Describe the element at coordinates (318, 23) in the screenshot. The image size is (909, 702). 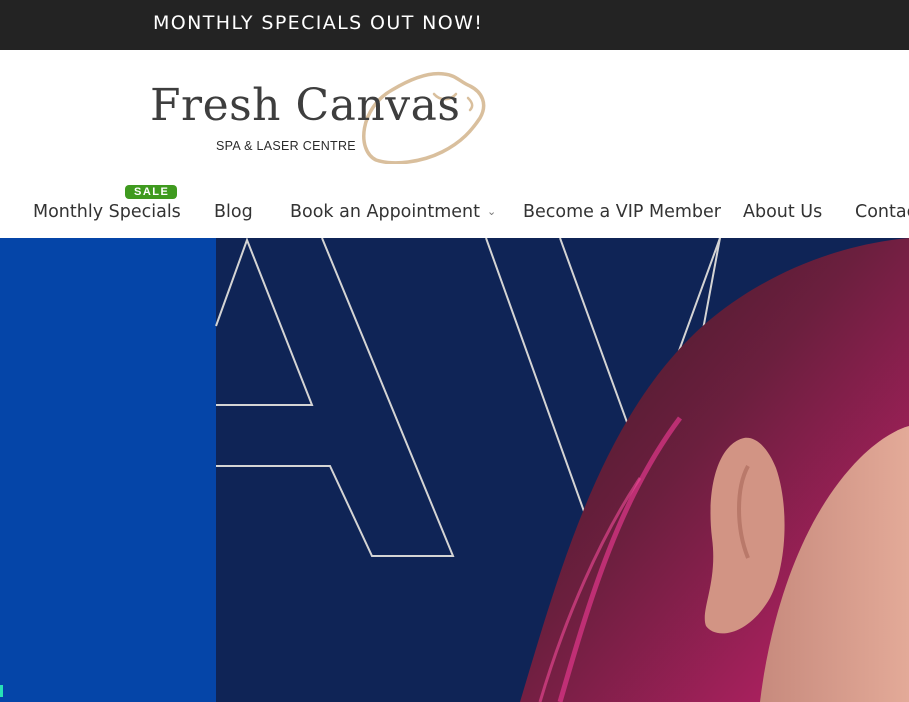
I see `promo-text: MONTHLY SPECIALS OUT NOW!` at that location.